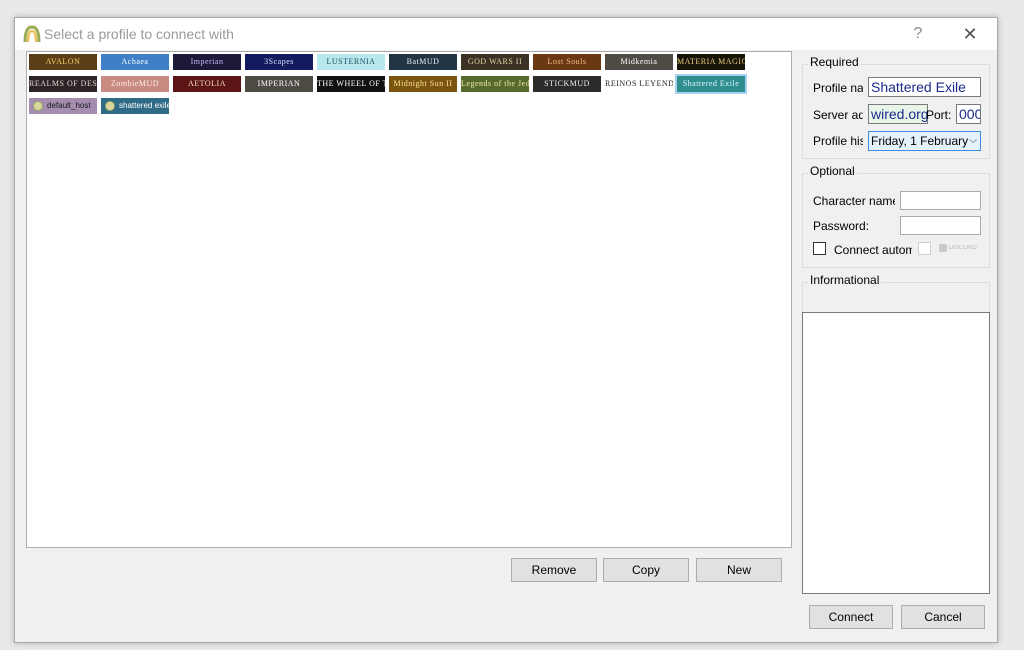 This screenshot has height=650, width=1024. What do you see at coordinates (279, 84) in the screenshot?
I see `profile-tile: IMPERIAN` at bounding box center [279, 84].